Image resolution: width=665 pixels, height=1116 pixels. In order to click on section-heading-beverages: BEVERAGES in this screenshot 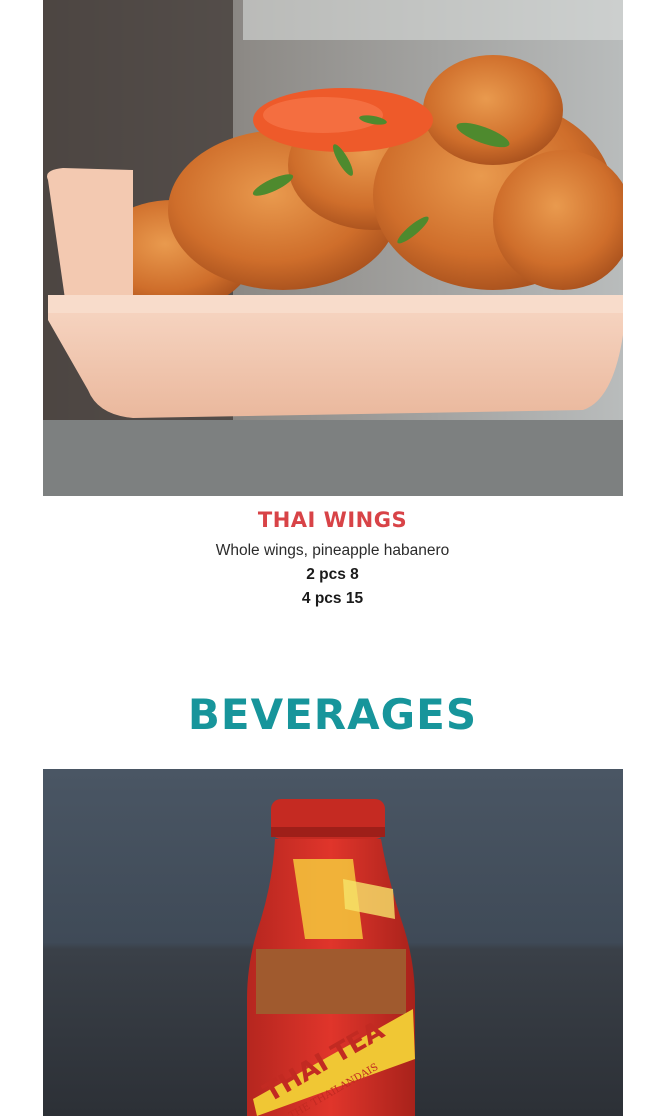, I will do `click(332, 714)`.